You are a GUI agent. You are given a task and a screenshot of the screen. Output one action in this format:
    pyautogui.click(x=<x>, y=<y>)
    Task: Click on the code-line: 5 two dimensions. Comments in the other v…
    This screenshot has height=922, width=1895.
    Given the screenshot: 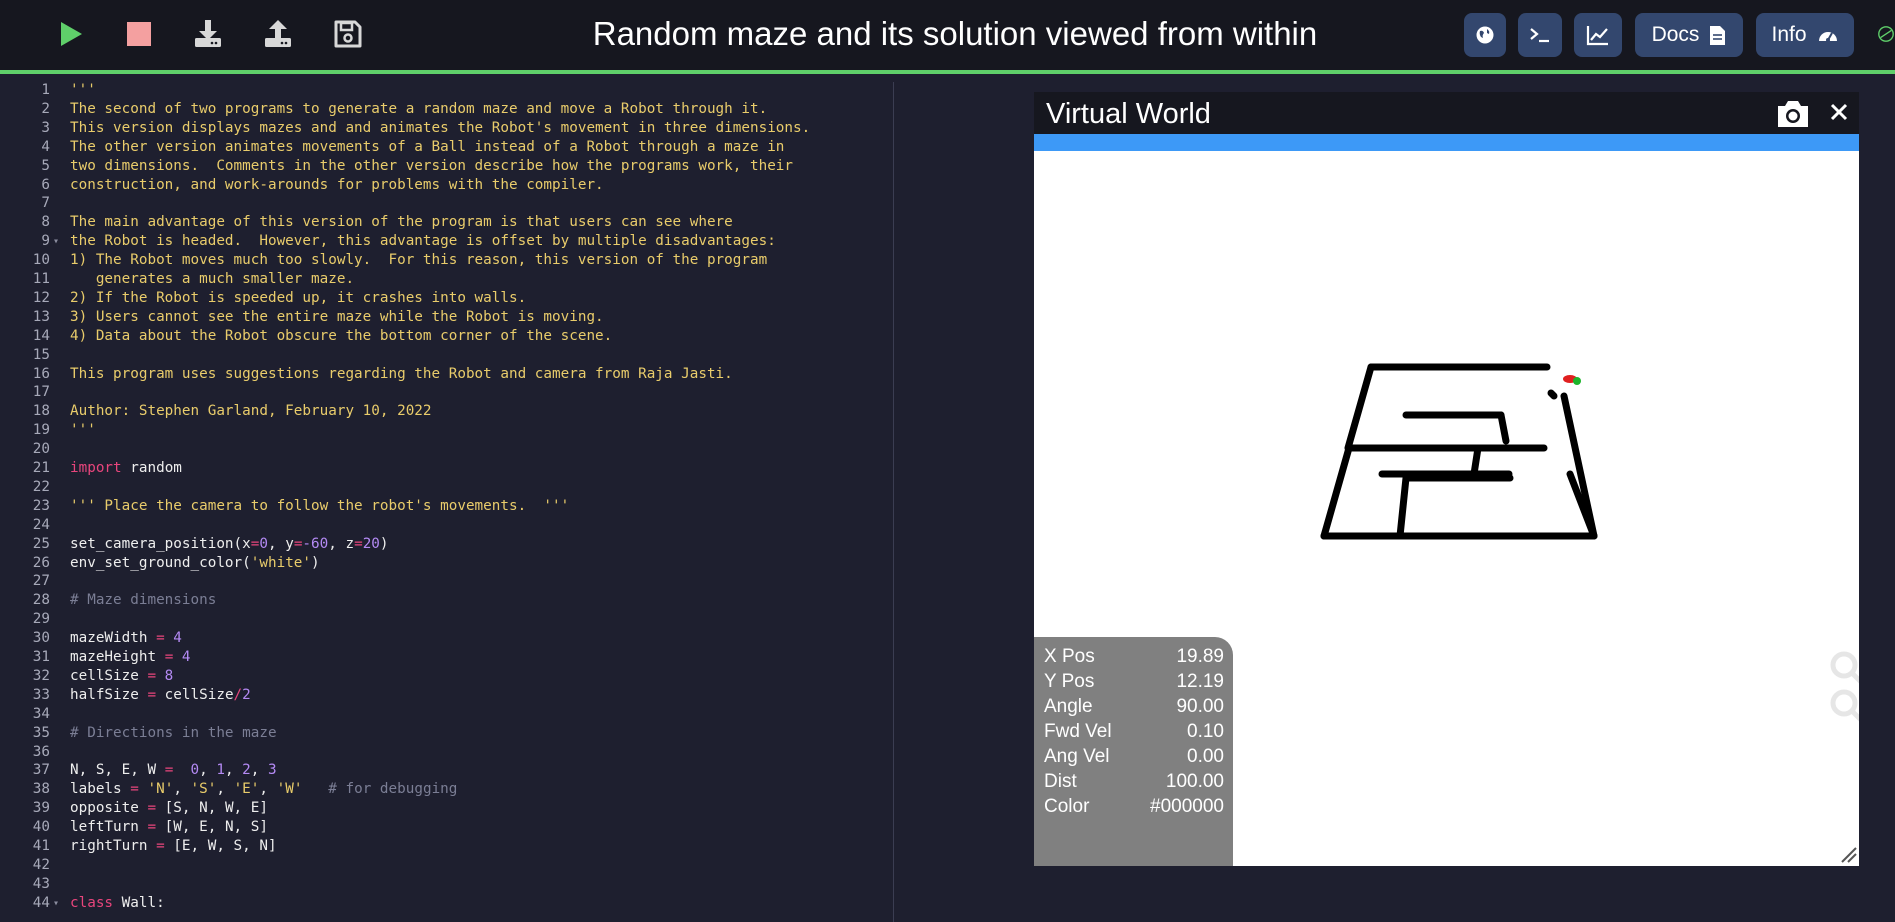 What is the action you would take?
    pyautogui.click(x=446, y=166)
    